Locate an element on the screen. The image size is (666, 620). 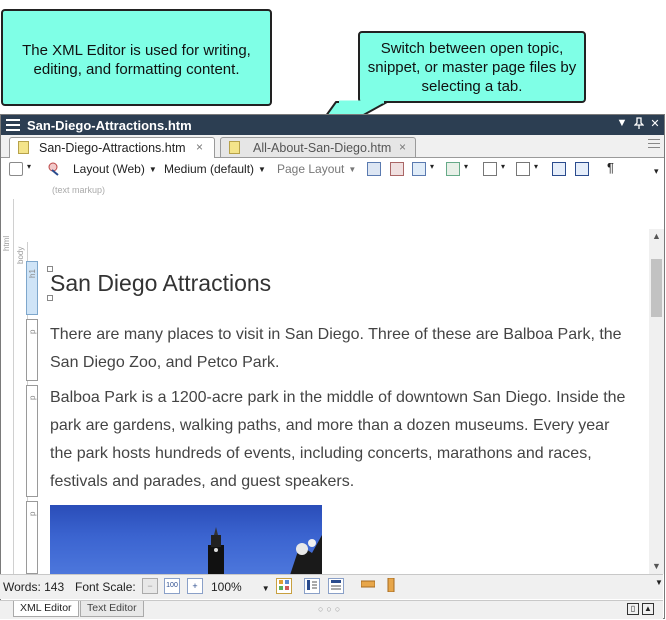
insert-snippet-icon is located at coordinates (397, 169).